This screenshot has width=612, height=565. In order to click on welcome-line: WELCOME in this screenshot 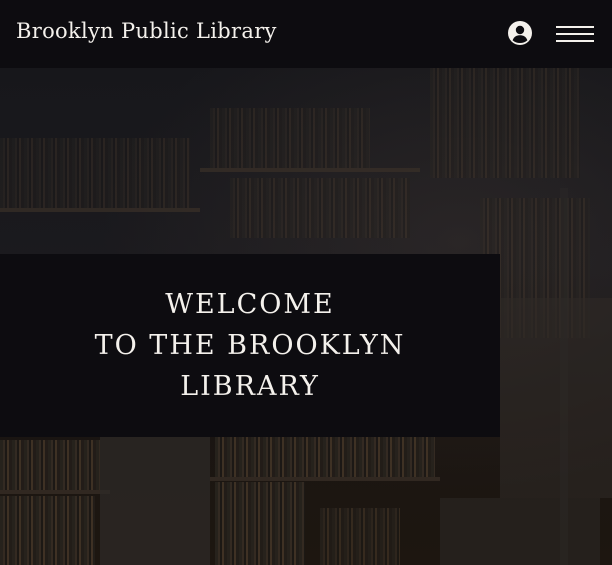, I will do `click(250, 304)`.